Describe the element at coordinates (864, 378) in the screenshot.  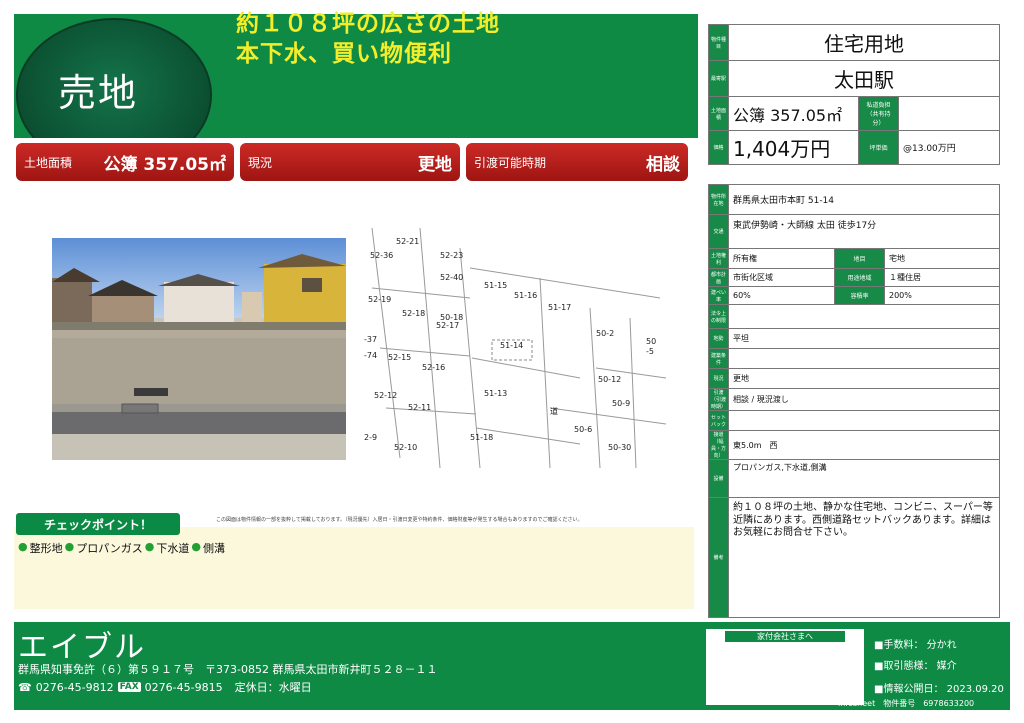
I see `current-state: 更地` at that location.